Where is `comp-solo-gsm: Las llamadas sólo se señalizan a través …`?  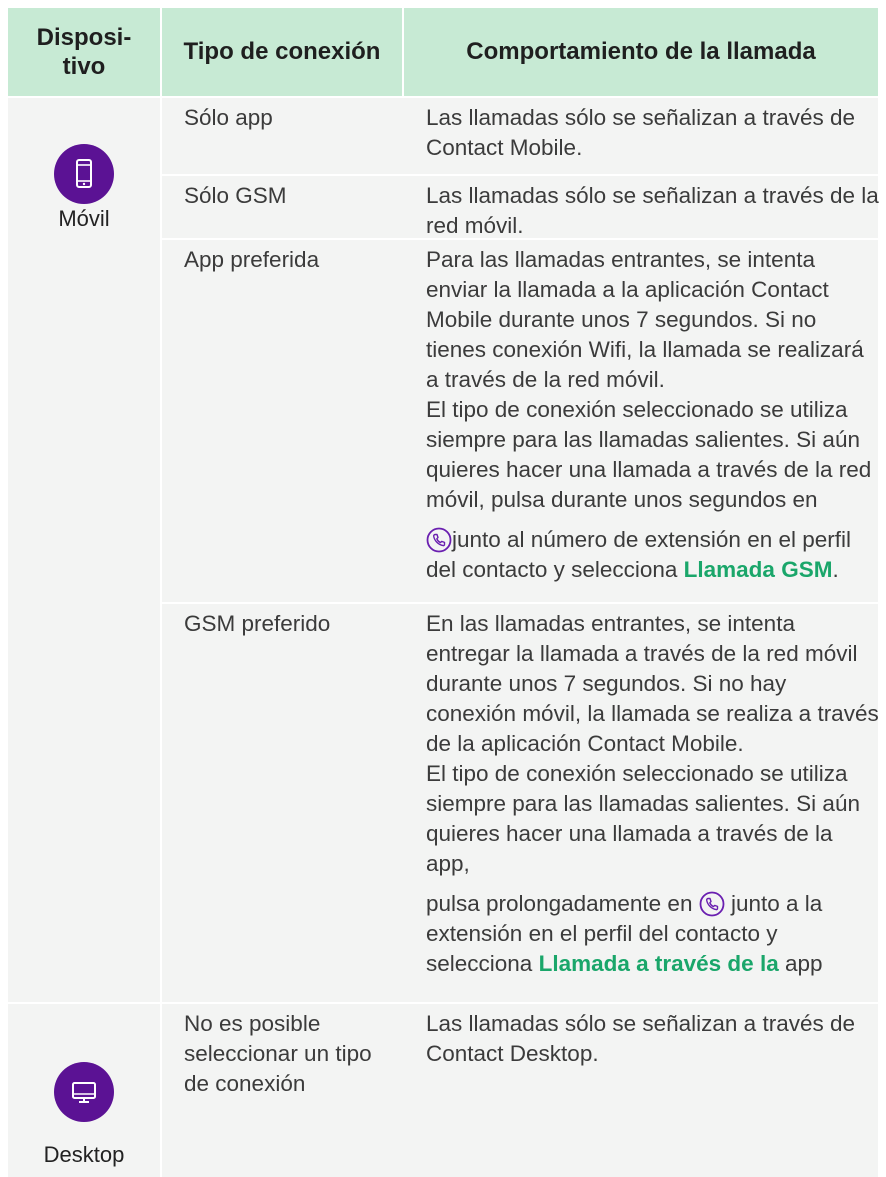
comp-solo-gsm: Las llamadas sólo se señalizan a través … is located at coordinates (652, 210).